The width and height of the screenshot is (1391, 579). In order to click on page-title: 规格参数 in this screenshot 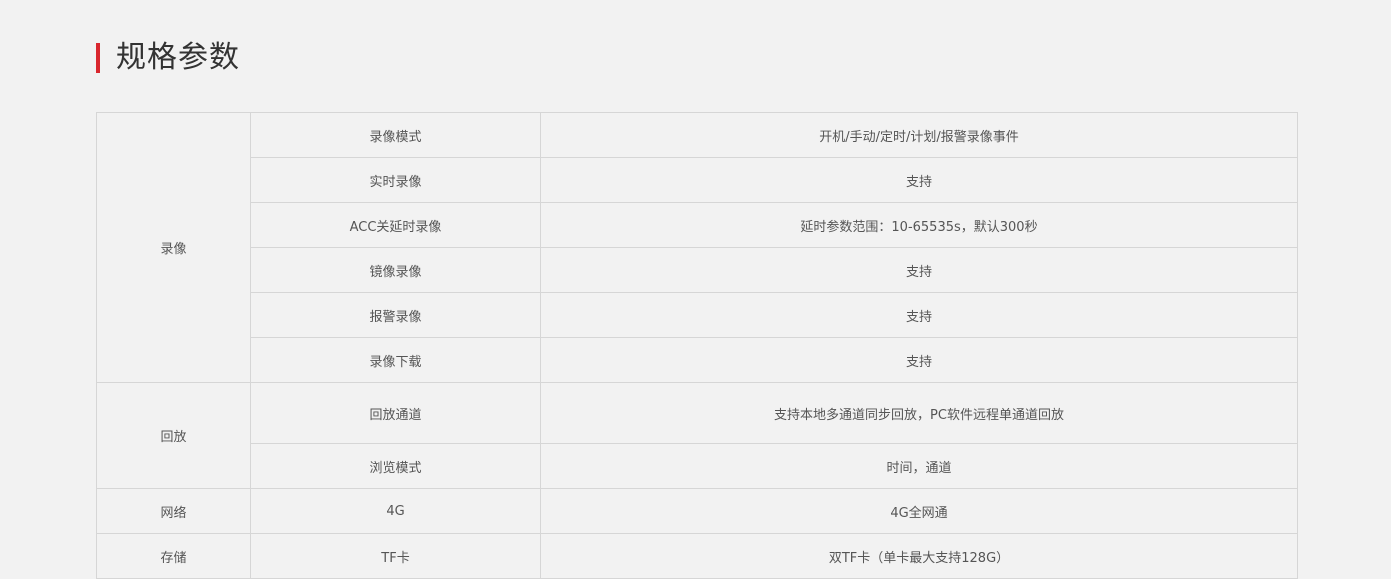, I will do `click(178, 57)`.